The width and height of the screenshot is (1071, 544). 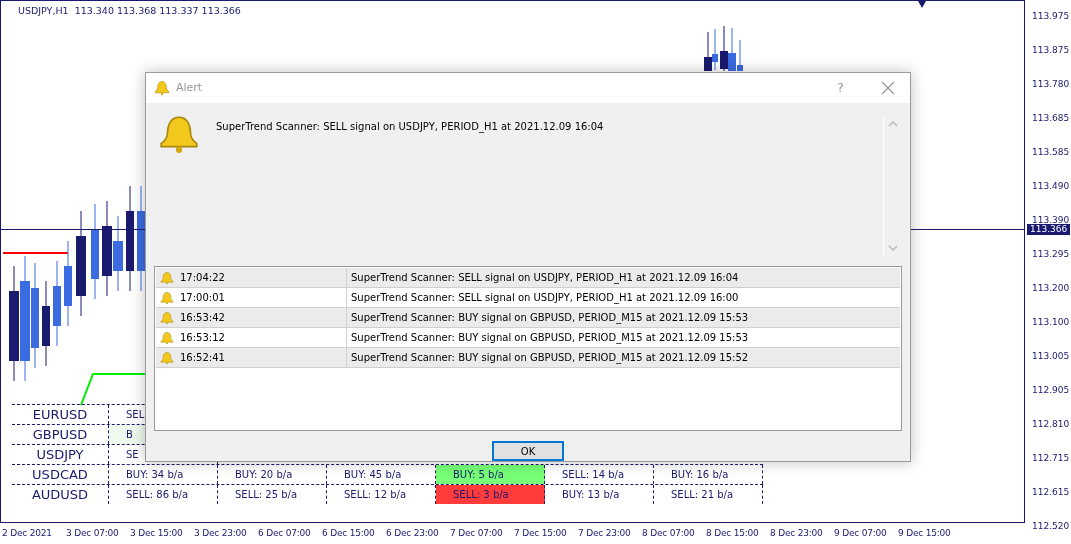 I want to click on scroll-up-icon, so click(x=893, y=123).